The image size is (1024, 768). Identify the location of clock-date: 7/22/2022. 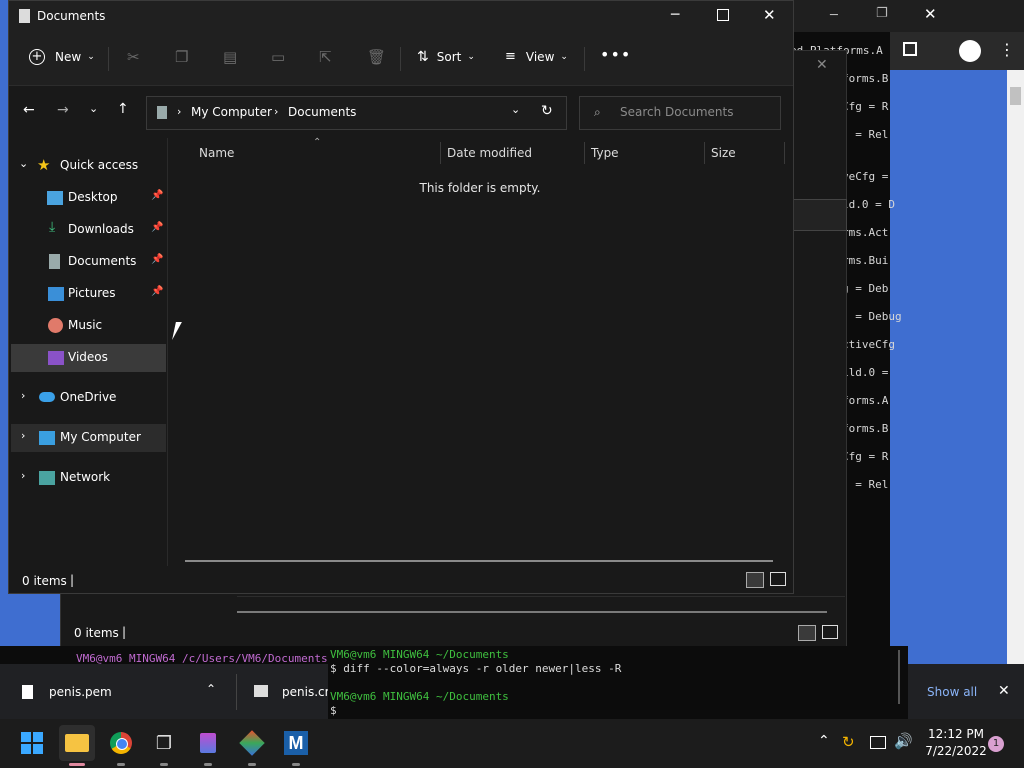
(956, 751).